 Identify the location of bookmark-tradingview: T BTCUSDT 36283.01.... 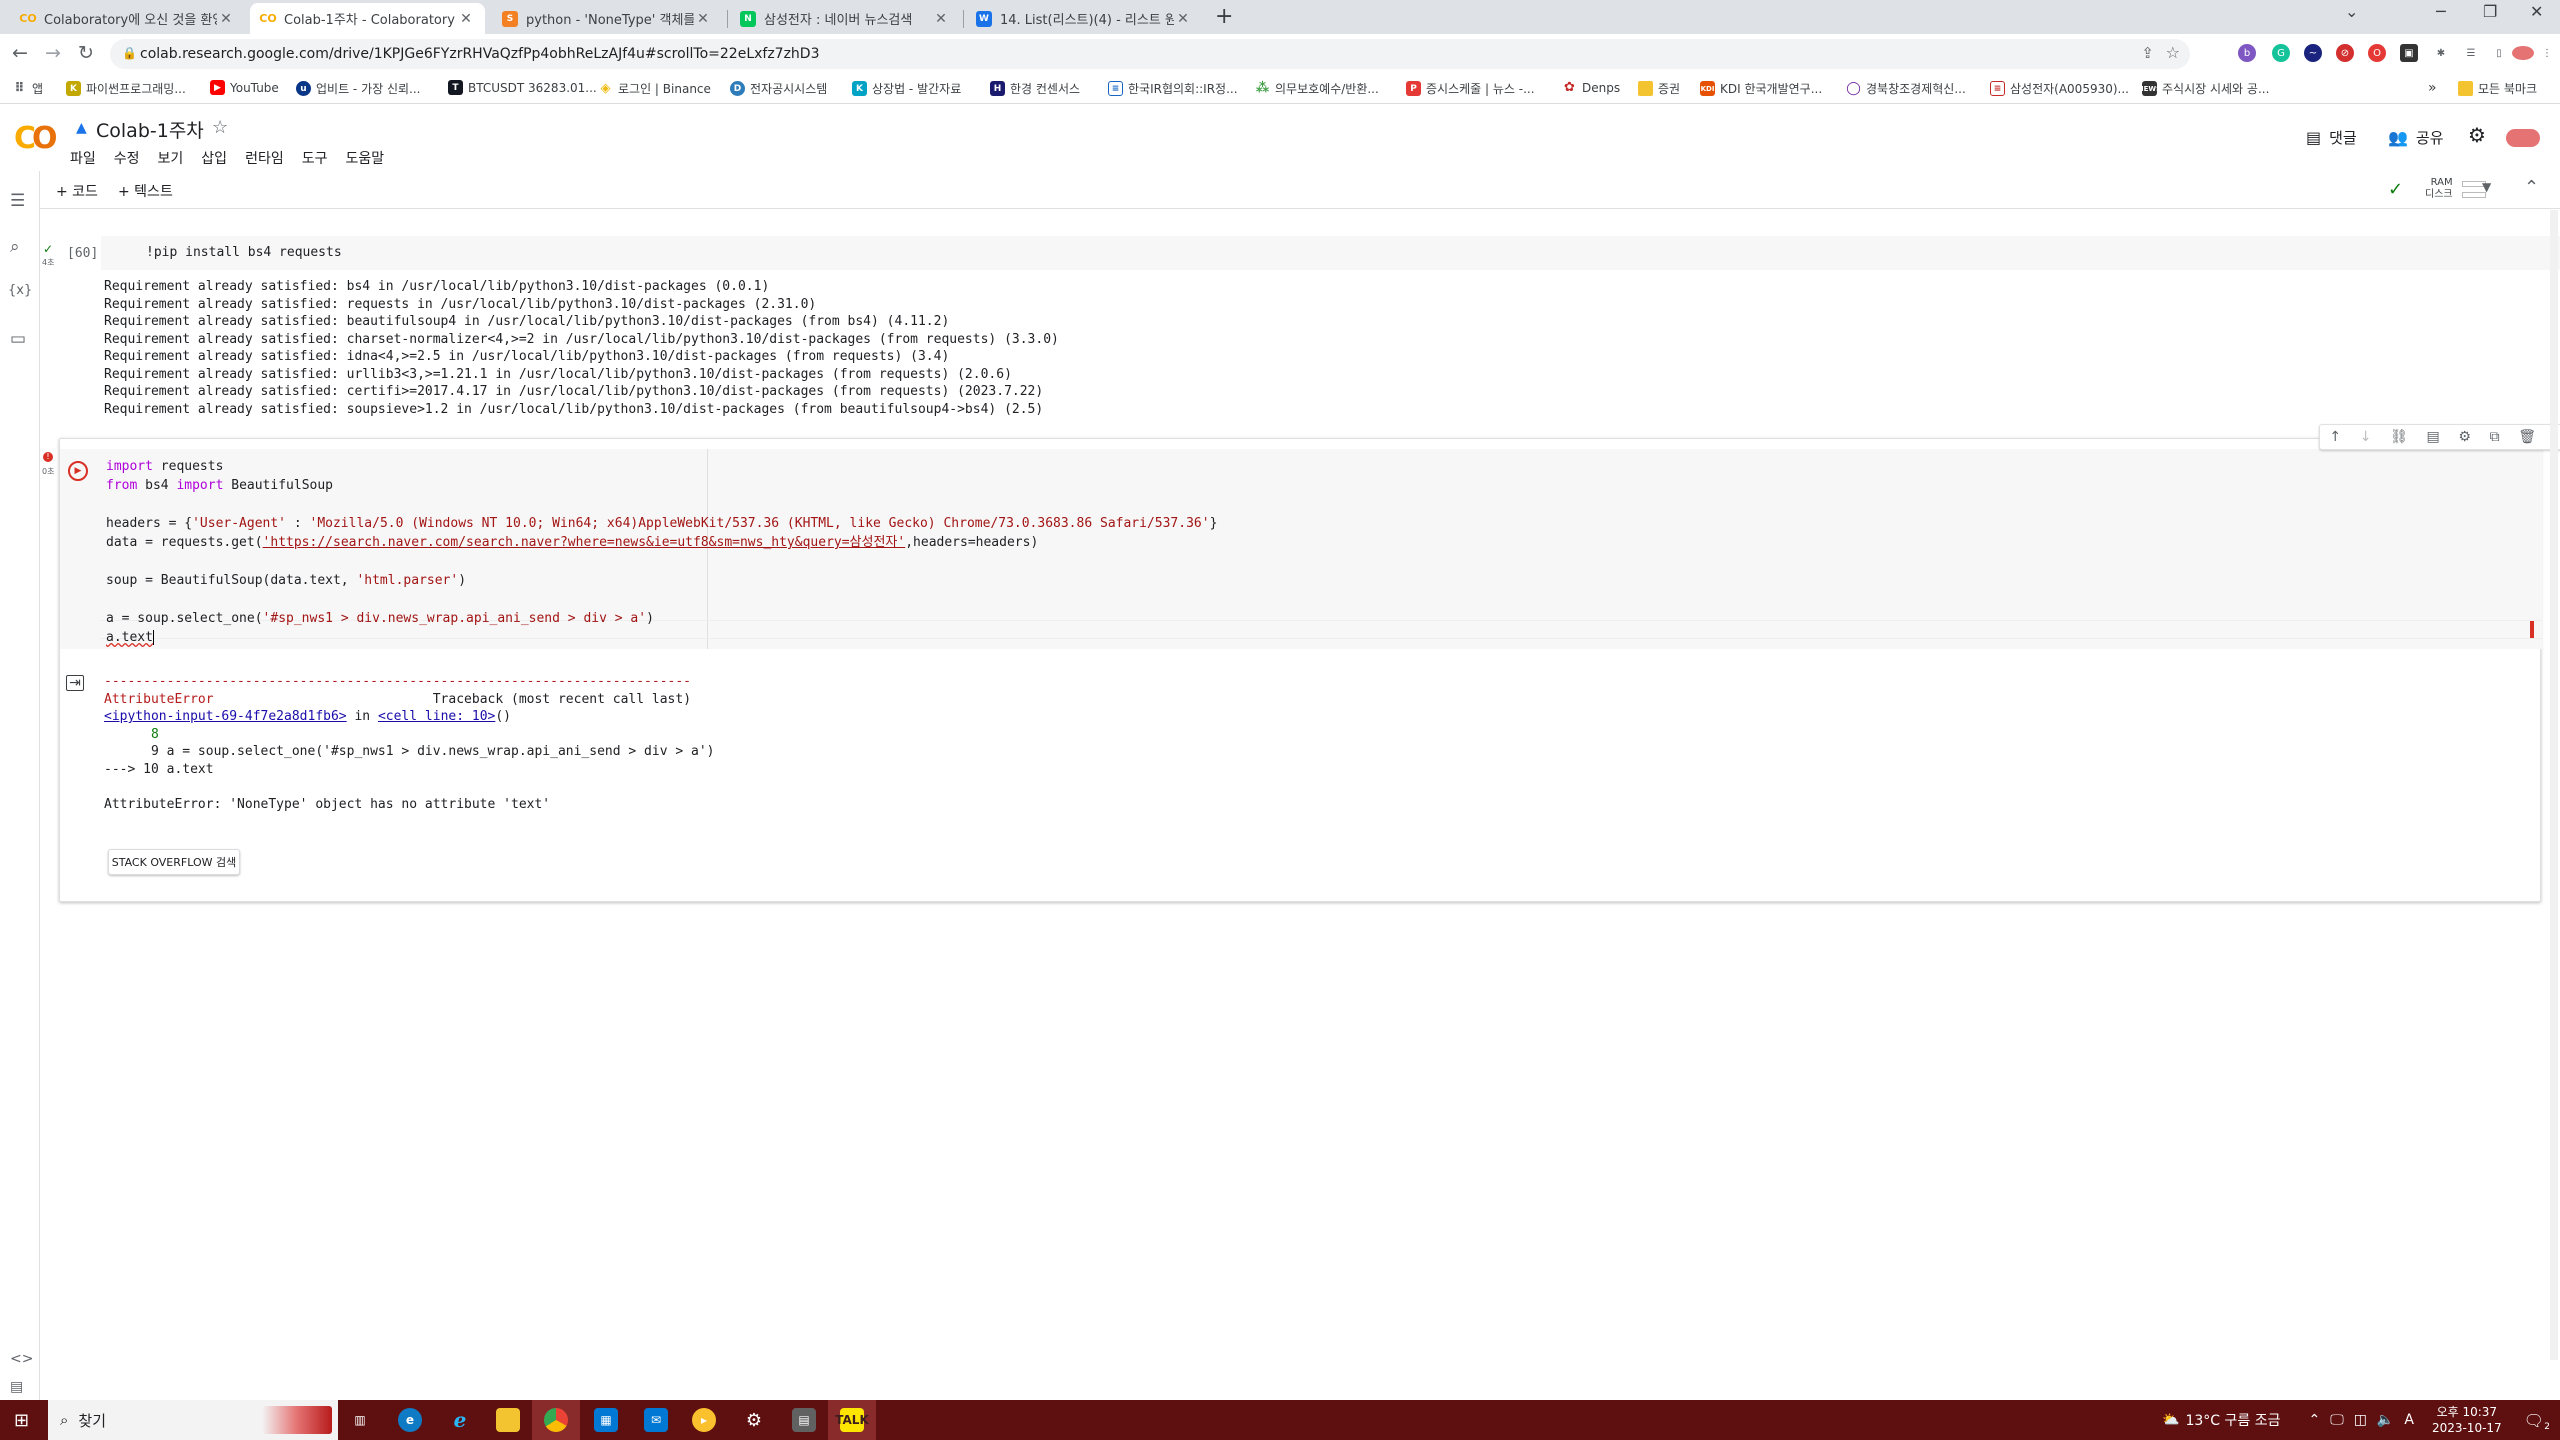
(522, 87).